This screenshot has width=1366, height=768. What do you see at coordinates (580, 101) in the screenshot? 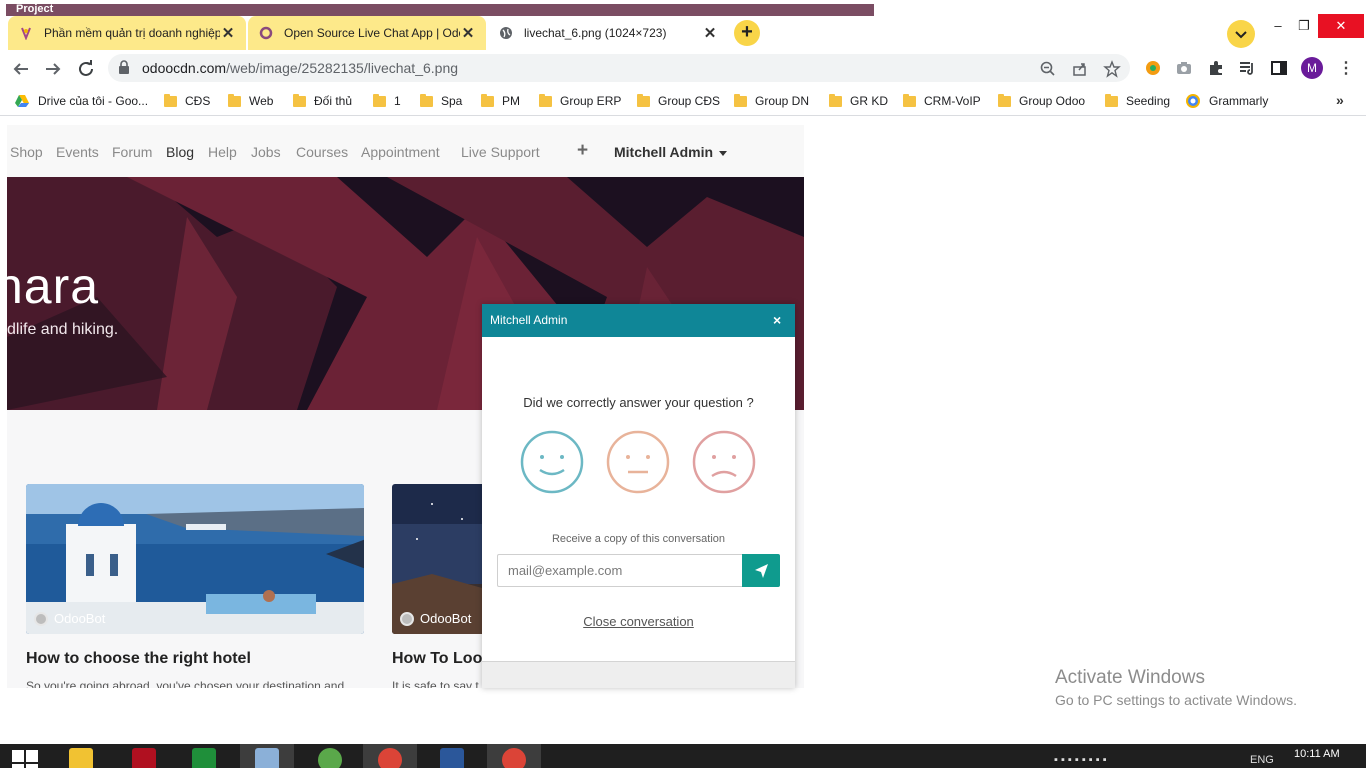
I see `bookmark-folder-group-erp: Group ERP` at bounding box center [580, 101].